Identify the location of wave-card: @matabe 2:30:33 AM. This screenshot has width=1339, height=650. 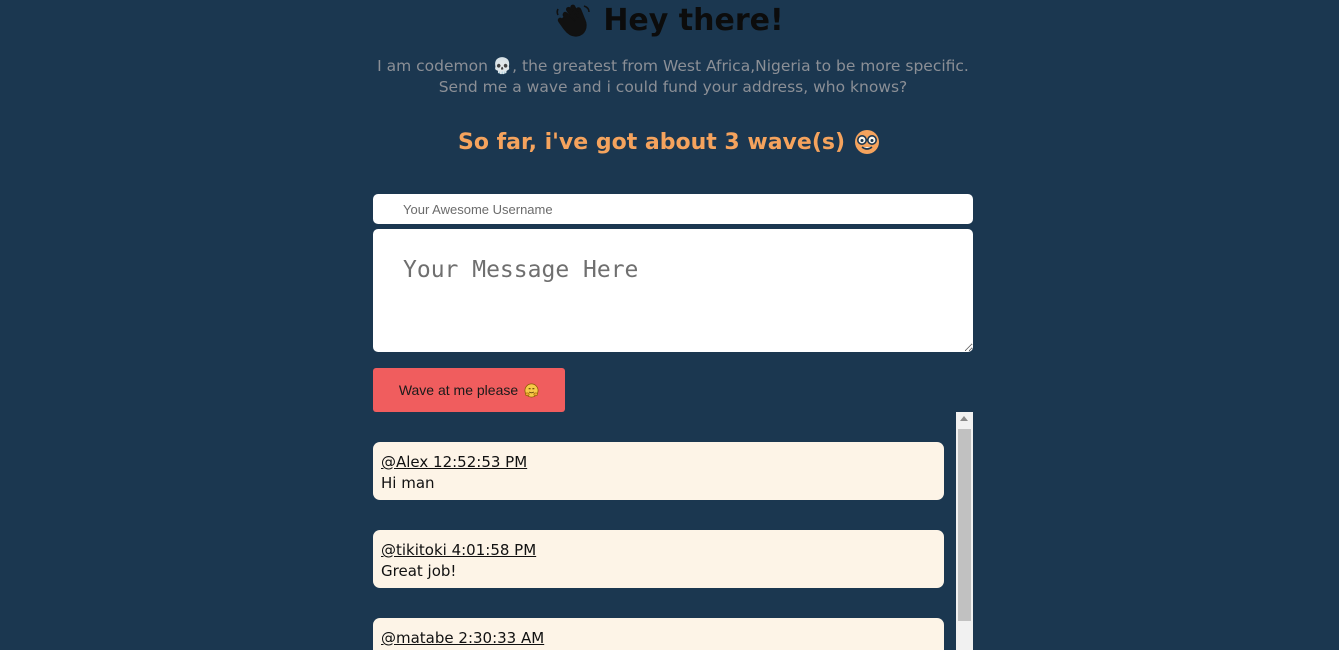
(658, 634).